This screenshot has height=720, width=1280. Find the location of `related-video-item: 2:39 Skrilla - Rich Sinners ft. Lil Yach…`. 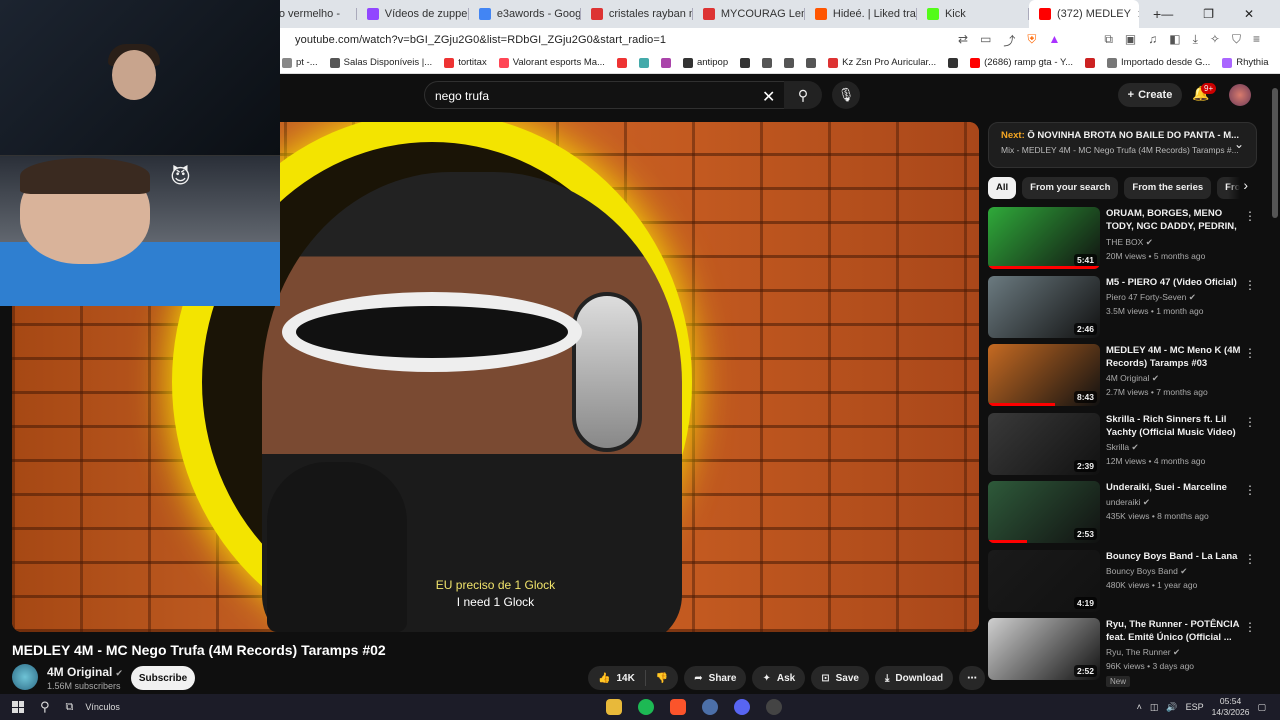

related-video-item: 2:39 Skrilla - Rich Sinners ft. Lil Yach… is located at coordinates (1123, 447).